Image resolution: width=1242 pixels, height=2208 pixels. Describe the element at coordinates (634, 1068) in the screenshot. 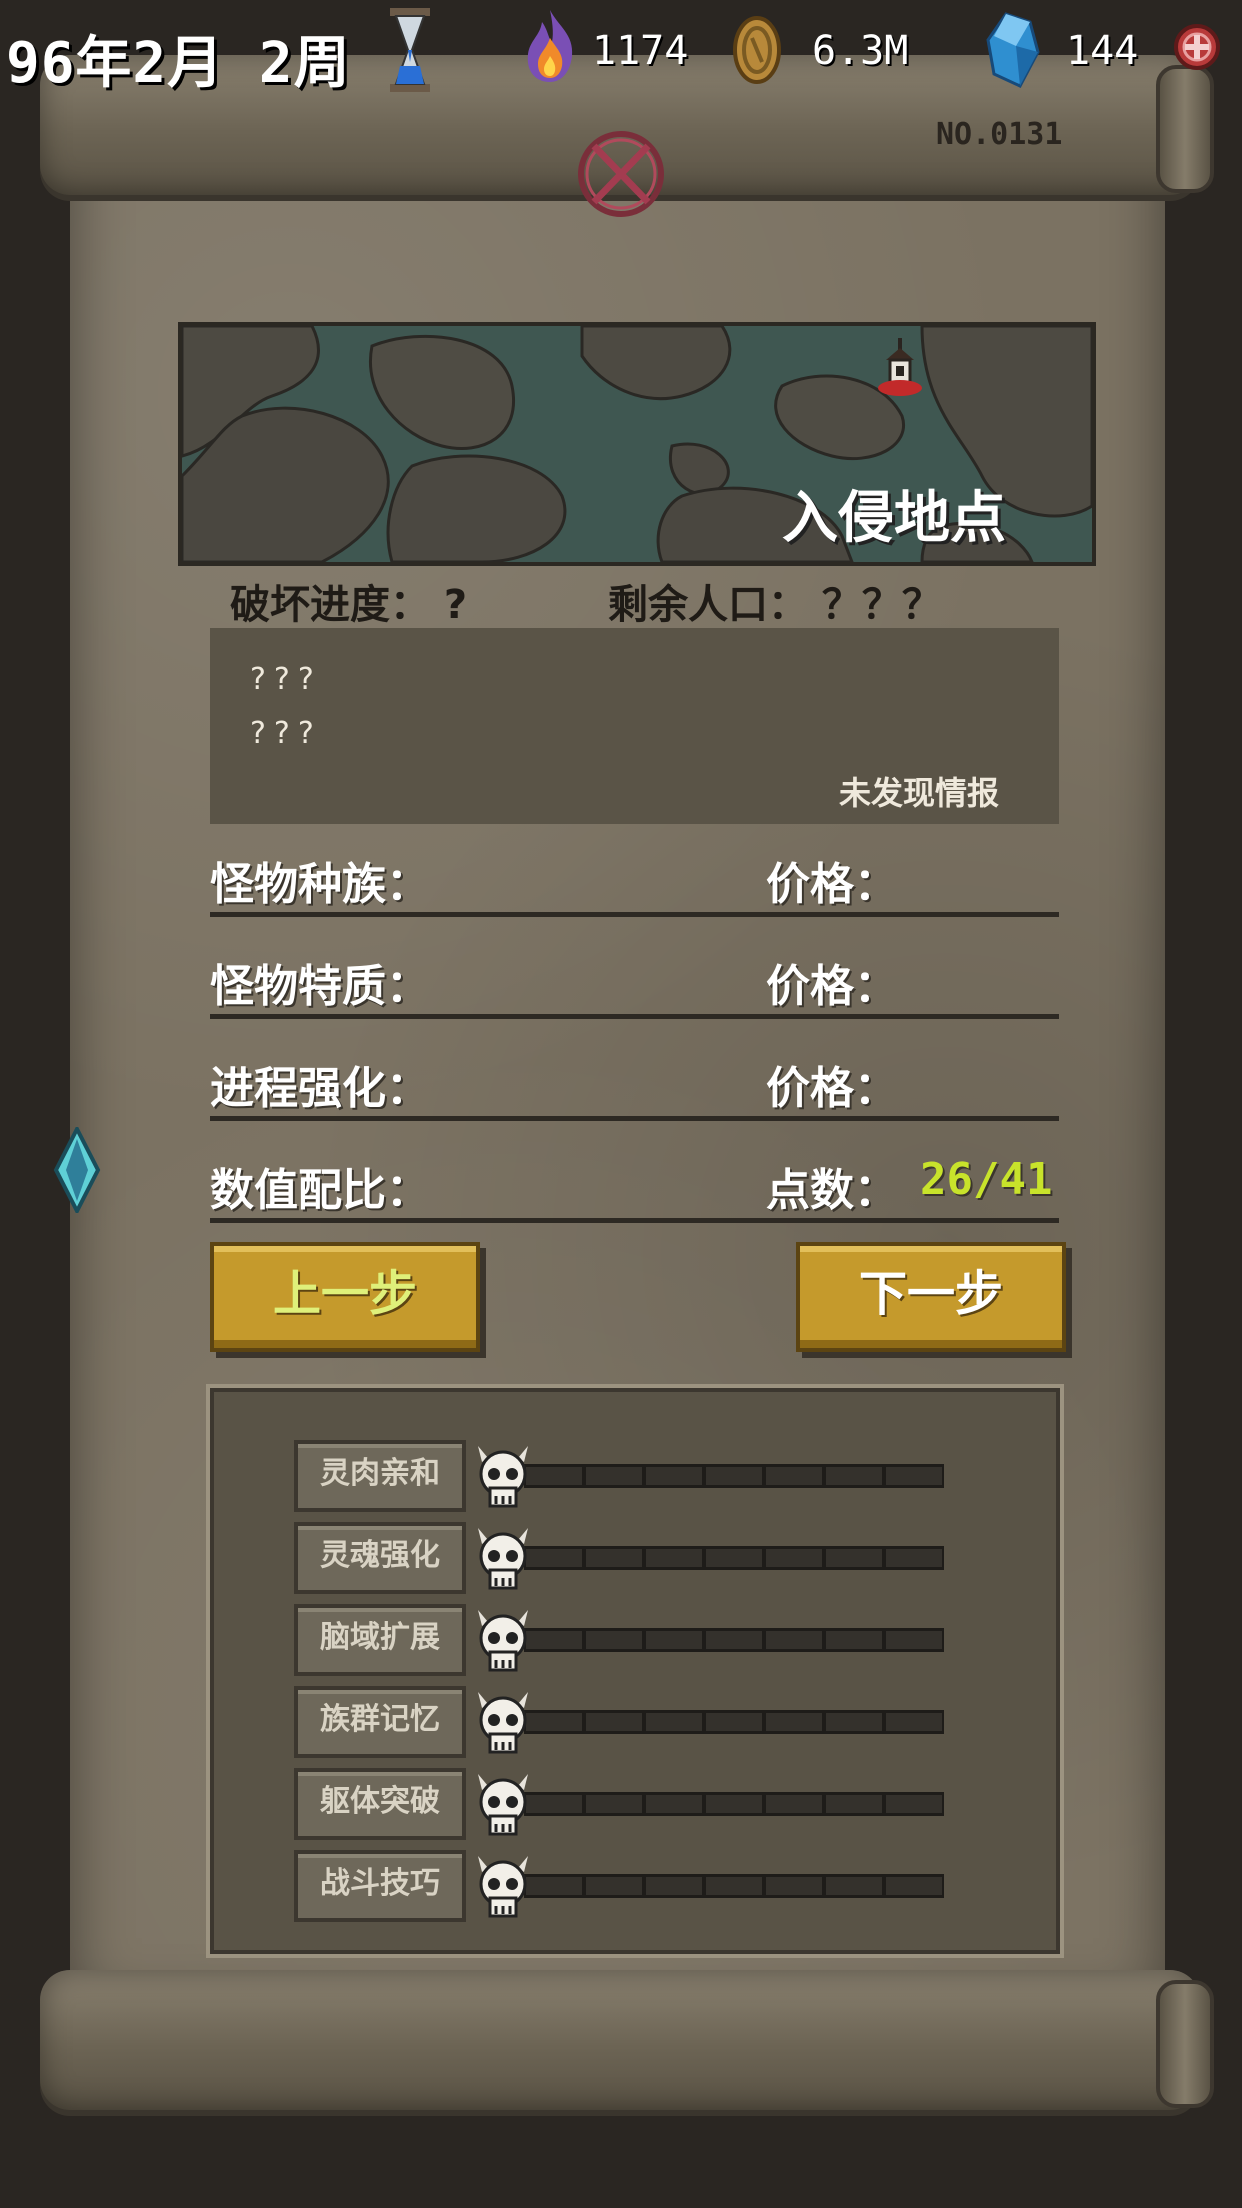

I see `process-enhance-row: 进程强化： 价格：` at that location.